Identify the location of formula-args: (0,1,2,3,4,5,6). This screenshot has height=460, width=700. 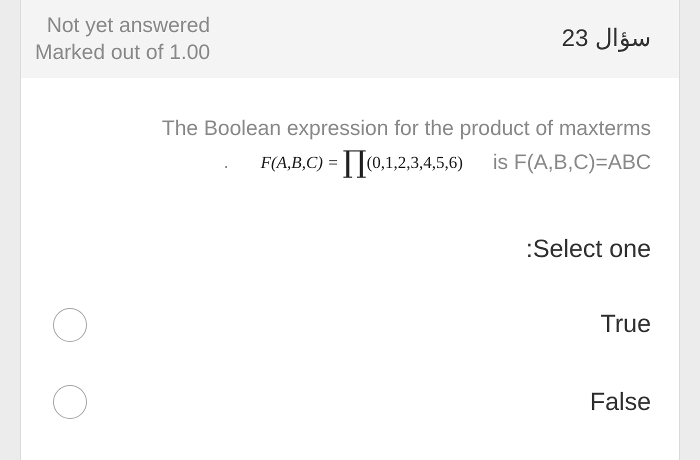
(414, 163).